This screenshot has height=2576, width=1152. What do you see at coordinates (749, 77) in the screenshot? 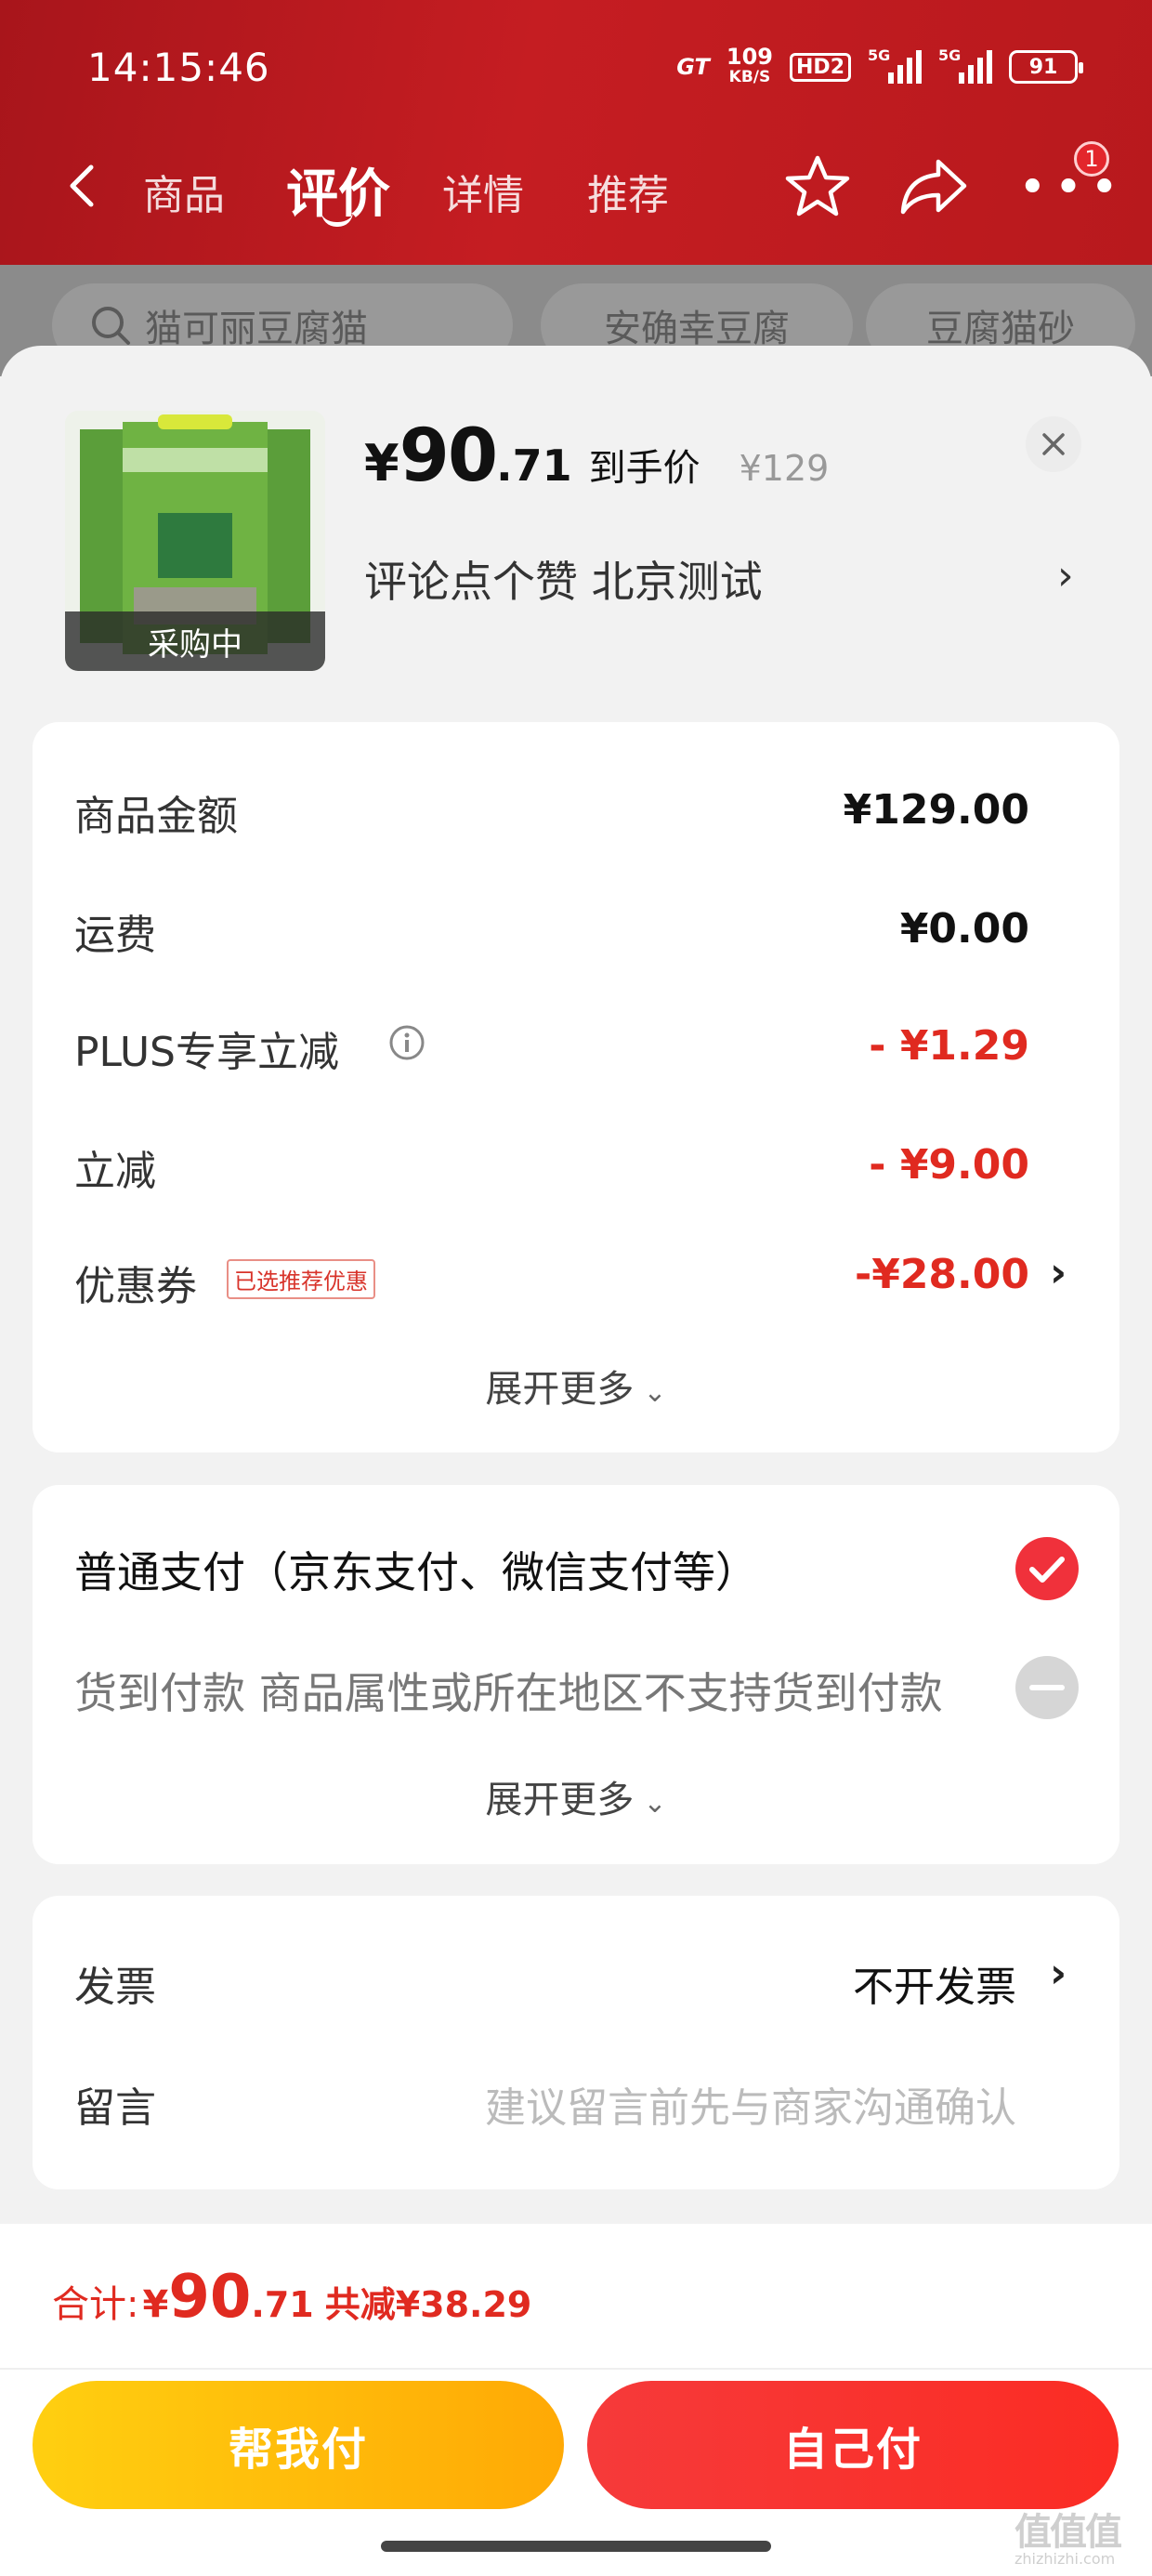
I see `speed-unit: KB/S` at bounding box center [749, 77].